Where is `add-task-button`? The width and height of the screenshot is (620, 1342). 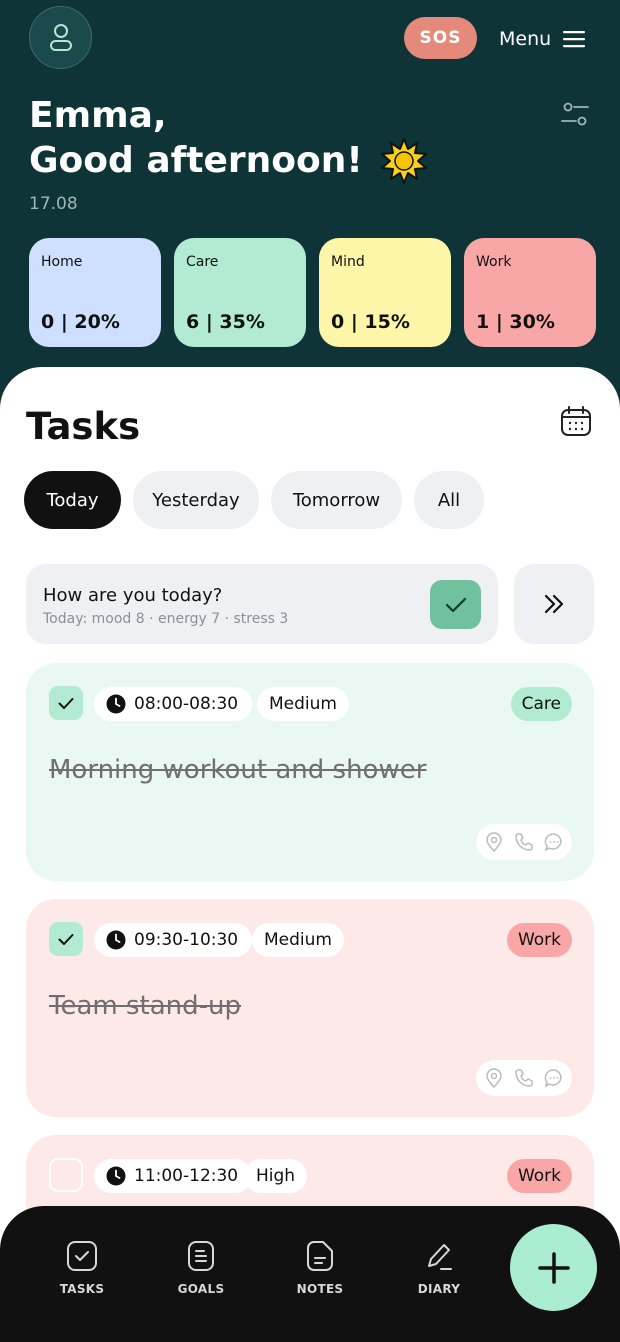
add-task-button is located at coordinates (553, 1267).